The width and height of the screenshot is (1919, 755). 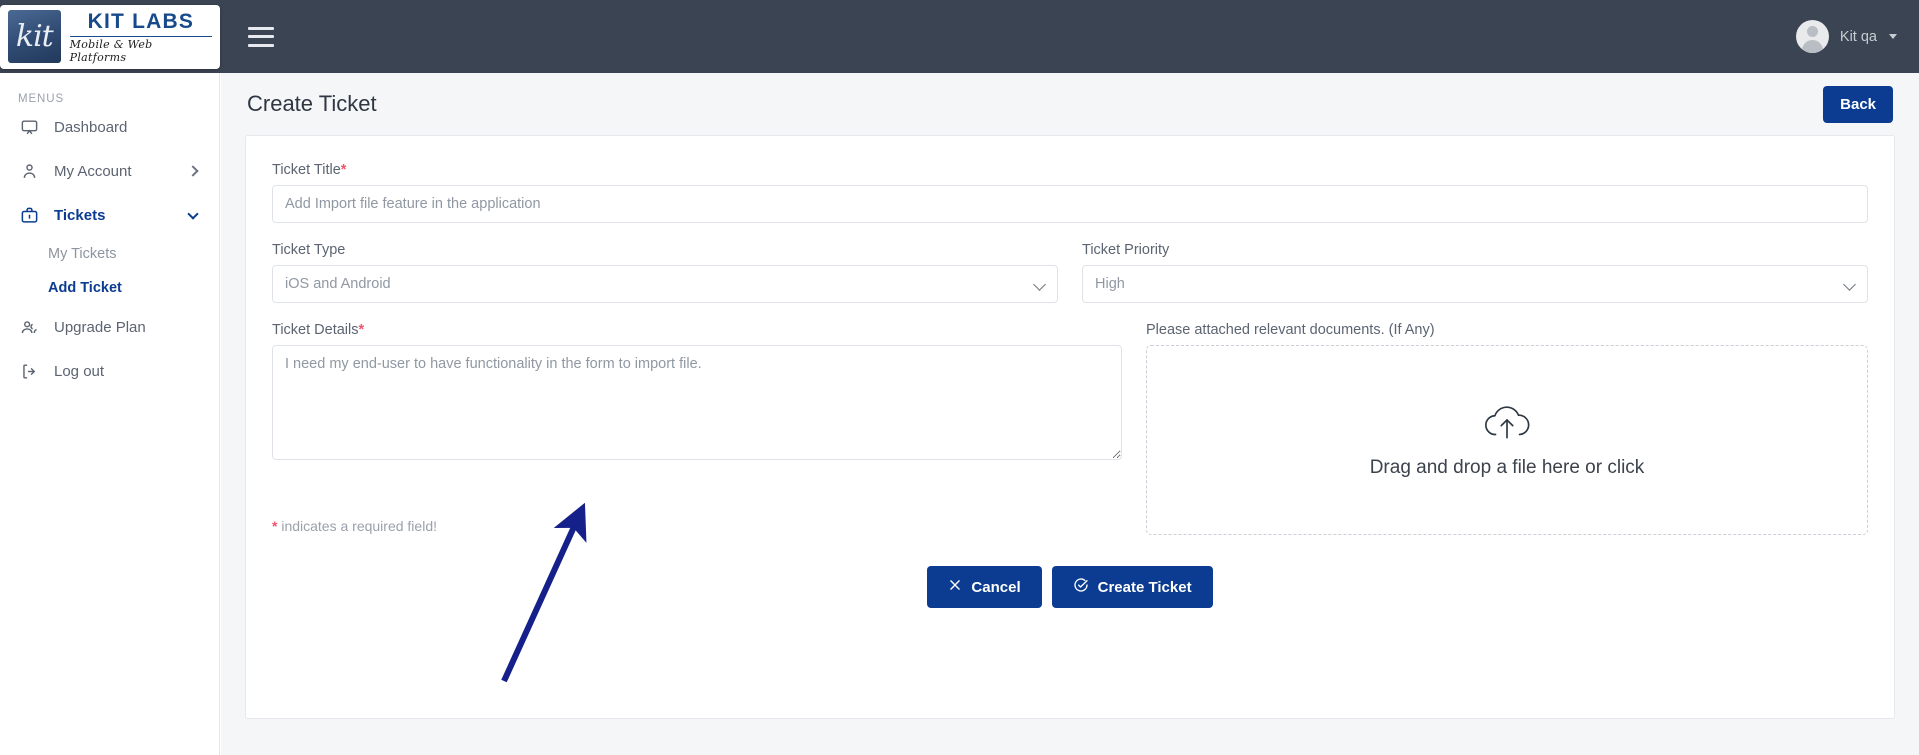 I want to click on field-ticket-details: Ticket Details*, so click(x=697, y=428).